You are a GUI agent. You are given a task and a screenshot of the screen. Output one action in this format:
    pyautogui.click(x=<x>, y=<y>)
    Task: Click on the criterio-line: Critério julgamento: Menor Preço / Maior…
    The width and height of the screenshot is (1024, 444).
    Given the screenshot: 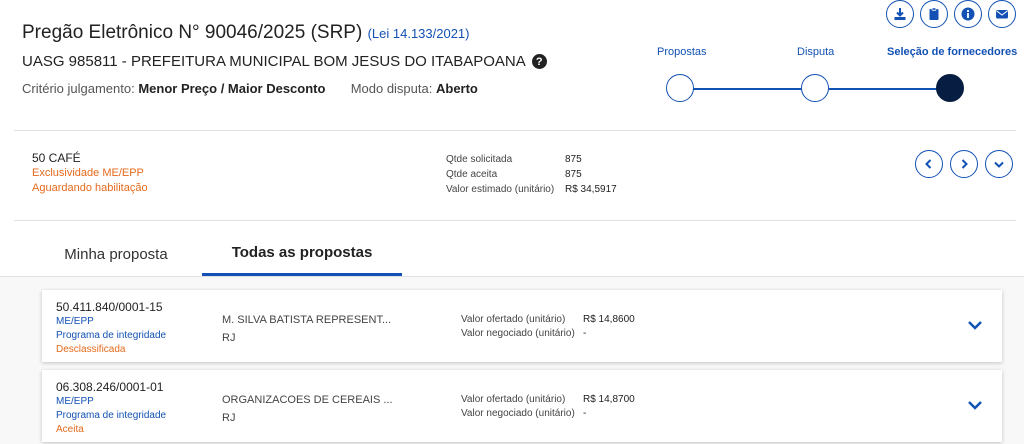 What is the action you would take?
    pyautogui.click(x=250, y=88)
    